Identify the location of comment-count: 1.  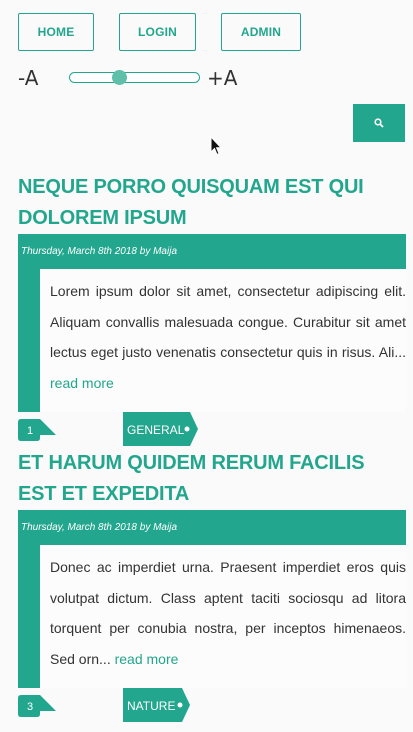
(30, 431).